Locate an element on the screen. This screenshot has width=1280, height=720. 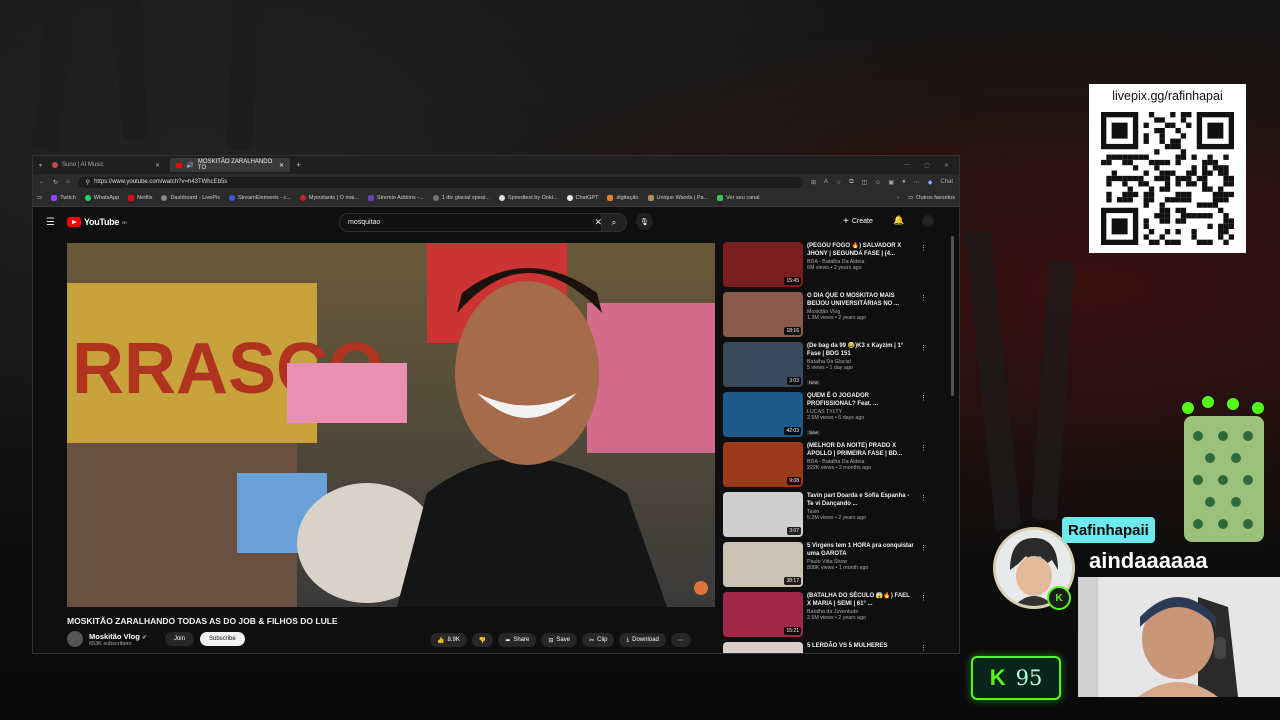
notifications-bell-icon: 🔔 is located at coordinates (898, 220).